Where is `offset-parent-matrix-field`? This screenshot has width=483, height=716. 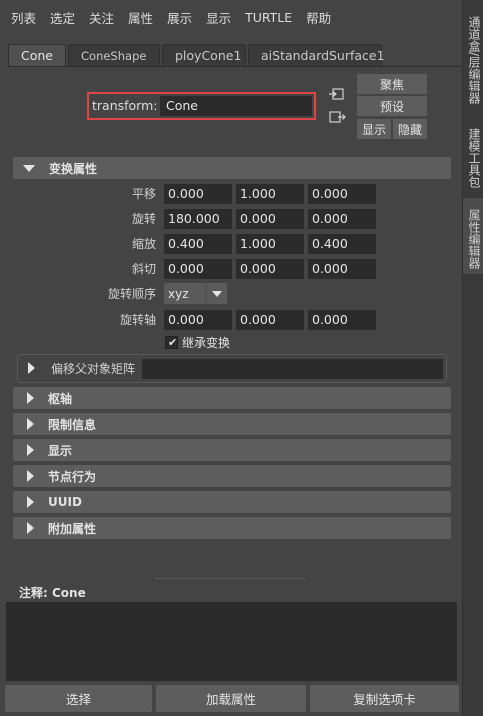 offset-parent-matrix-field is located at coordinates (292, 369).